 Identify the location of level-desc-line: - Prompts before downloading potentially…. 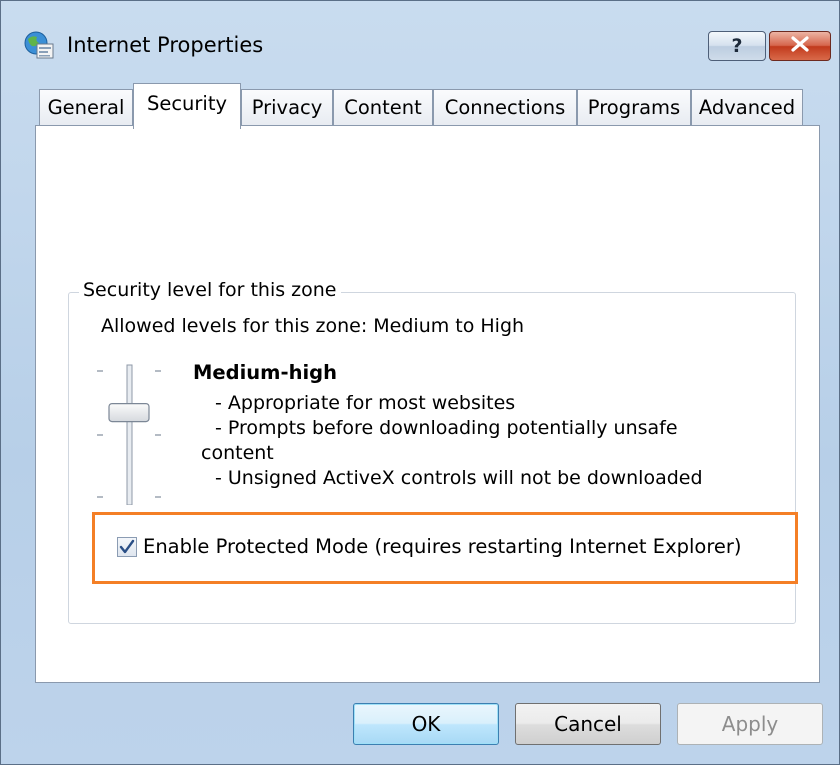
(446, 428).